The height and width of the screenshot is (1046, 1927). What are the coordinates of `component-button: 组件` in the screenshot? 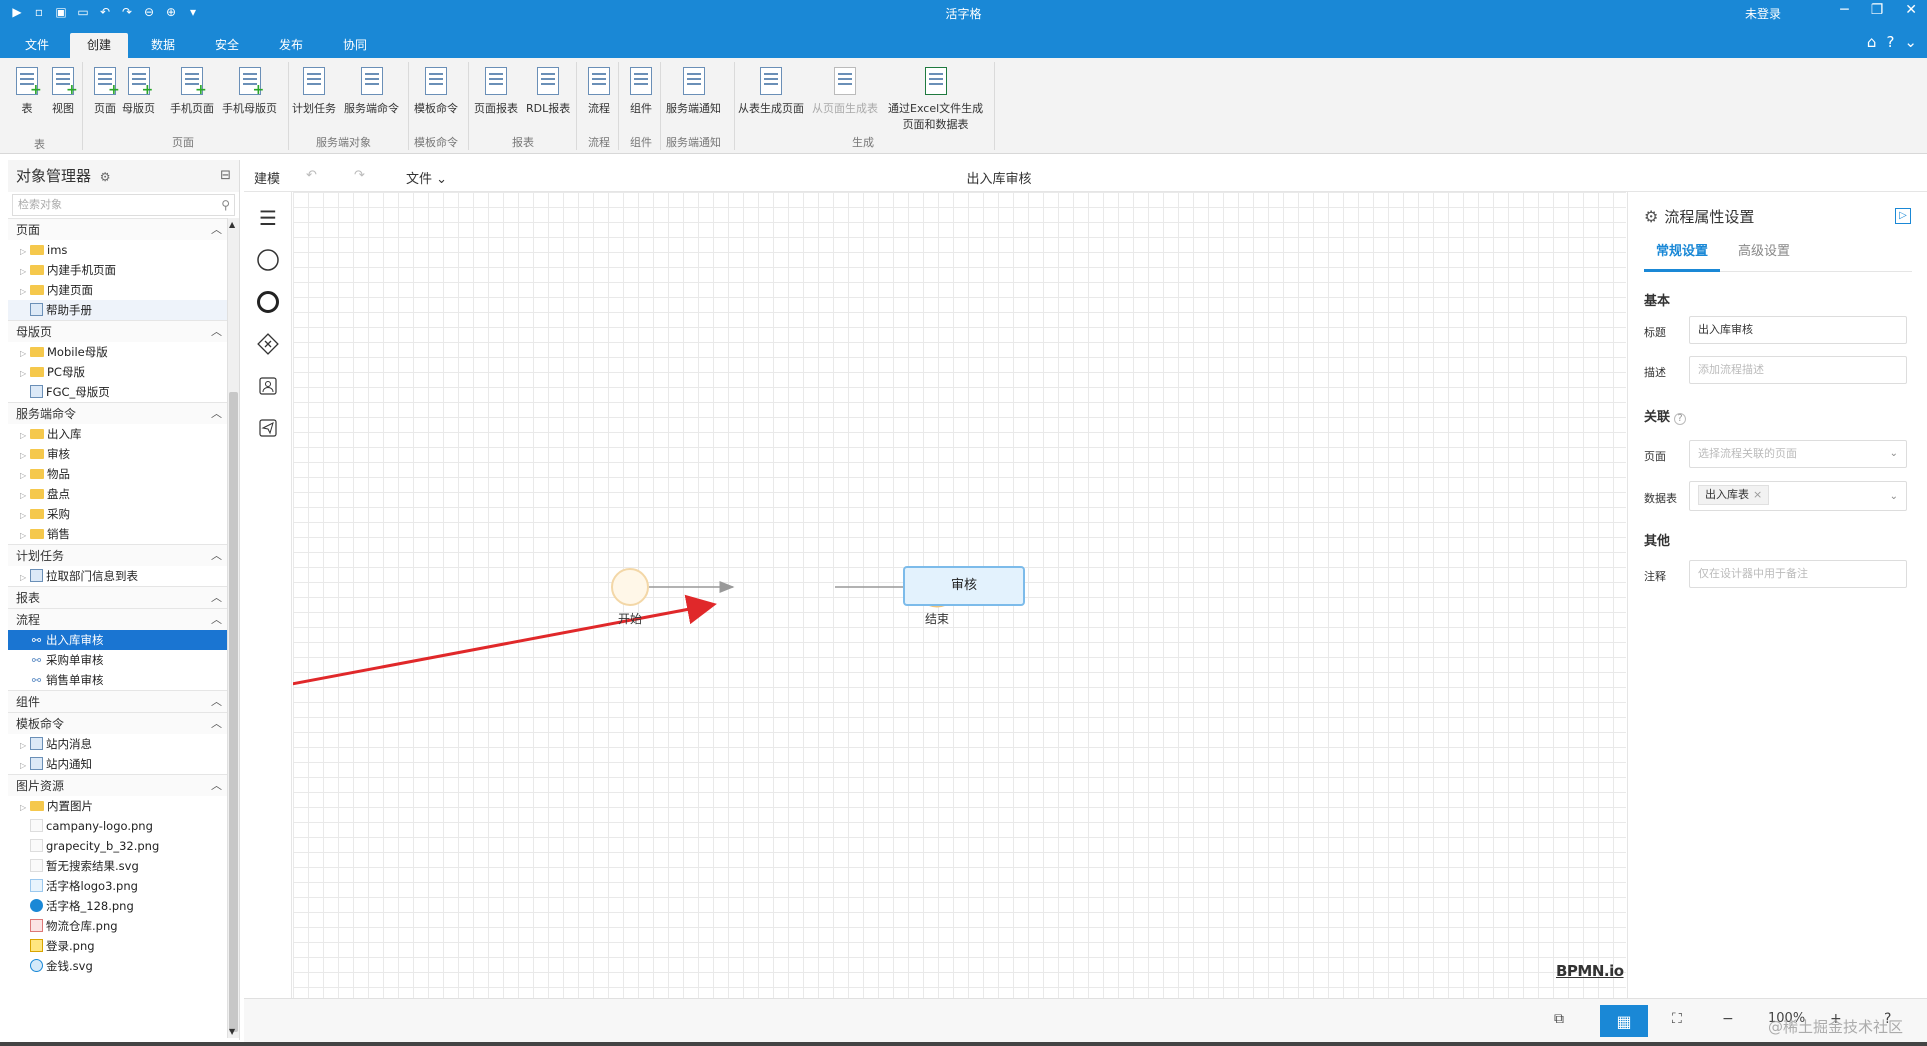 It's located at (641, 90).